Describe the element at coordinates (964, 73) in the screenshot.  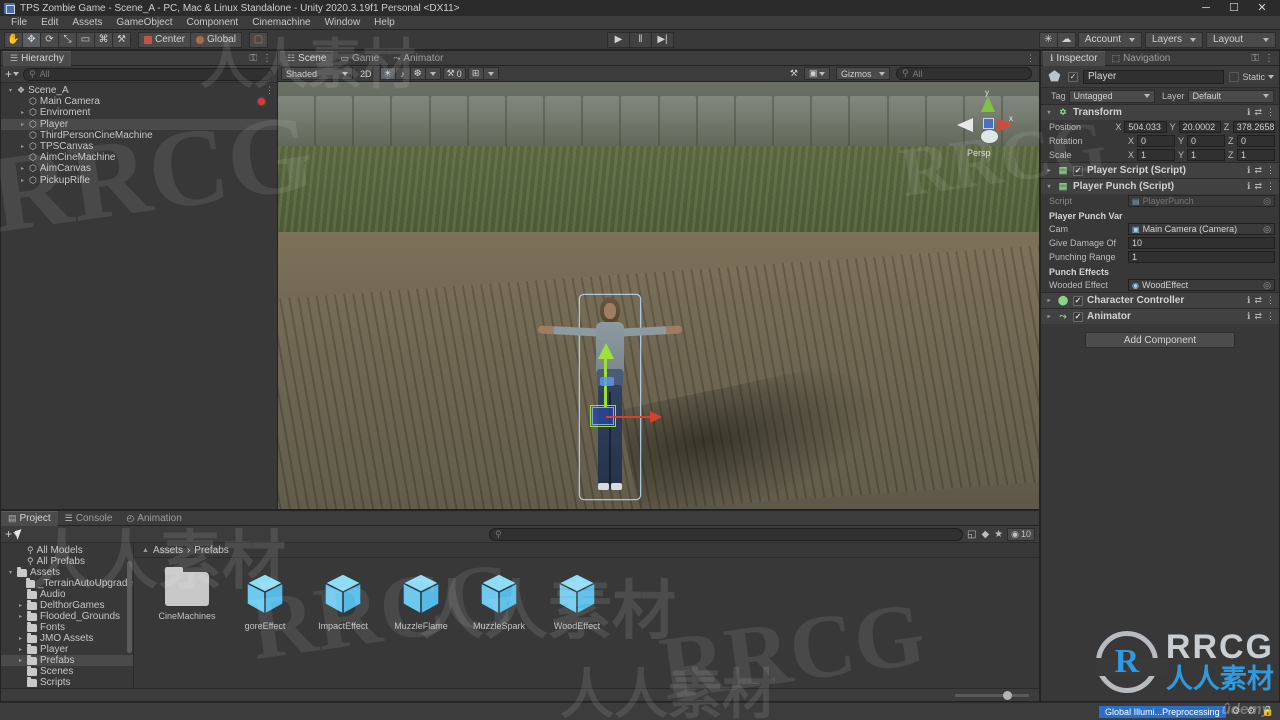
I see `scene-search-input: ⚲ All` at that location.